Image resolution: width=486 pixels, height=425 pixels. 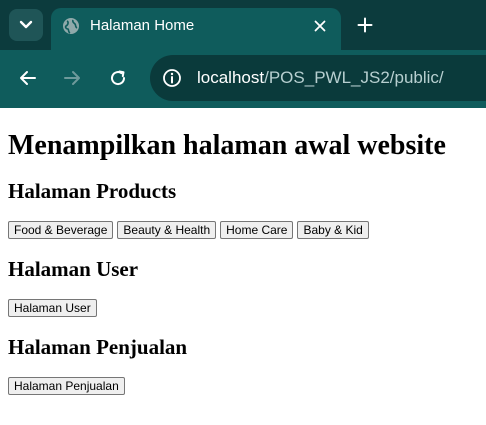 I want to click on url-text: localhost/POS_PWL_JS2/public/, so click(x=320, y=78).